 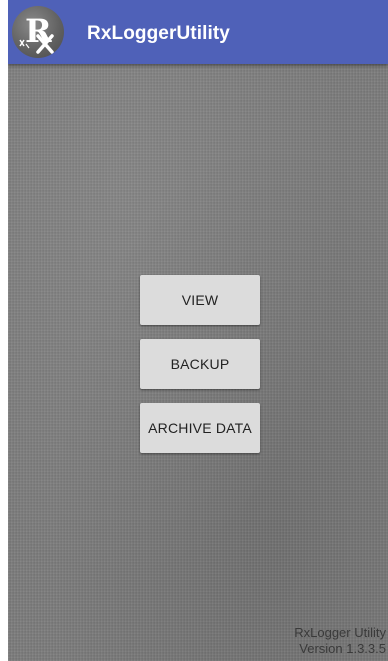 I want to click on backup-button: BACKUP, so click(x=200, y=364).